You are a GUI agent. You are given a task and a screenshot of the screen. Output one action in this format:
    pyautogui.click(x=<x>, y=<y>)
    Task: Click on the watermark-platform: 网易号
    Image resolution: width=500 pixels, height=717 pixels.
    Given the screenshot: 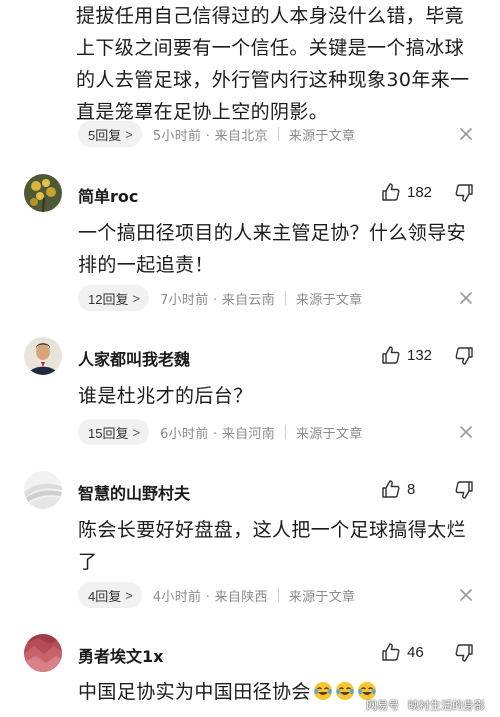 What is the action you would take?
    pyautogui.click(x=382, y=705)
    